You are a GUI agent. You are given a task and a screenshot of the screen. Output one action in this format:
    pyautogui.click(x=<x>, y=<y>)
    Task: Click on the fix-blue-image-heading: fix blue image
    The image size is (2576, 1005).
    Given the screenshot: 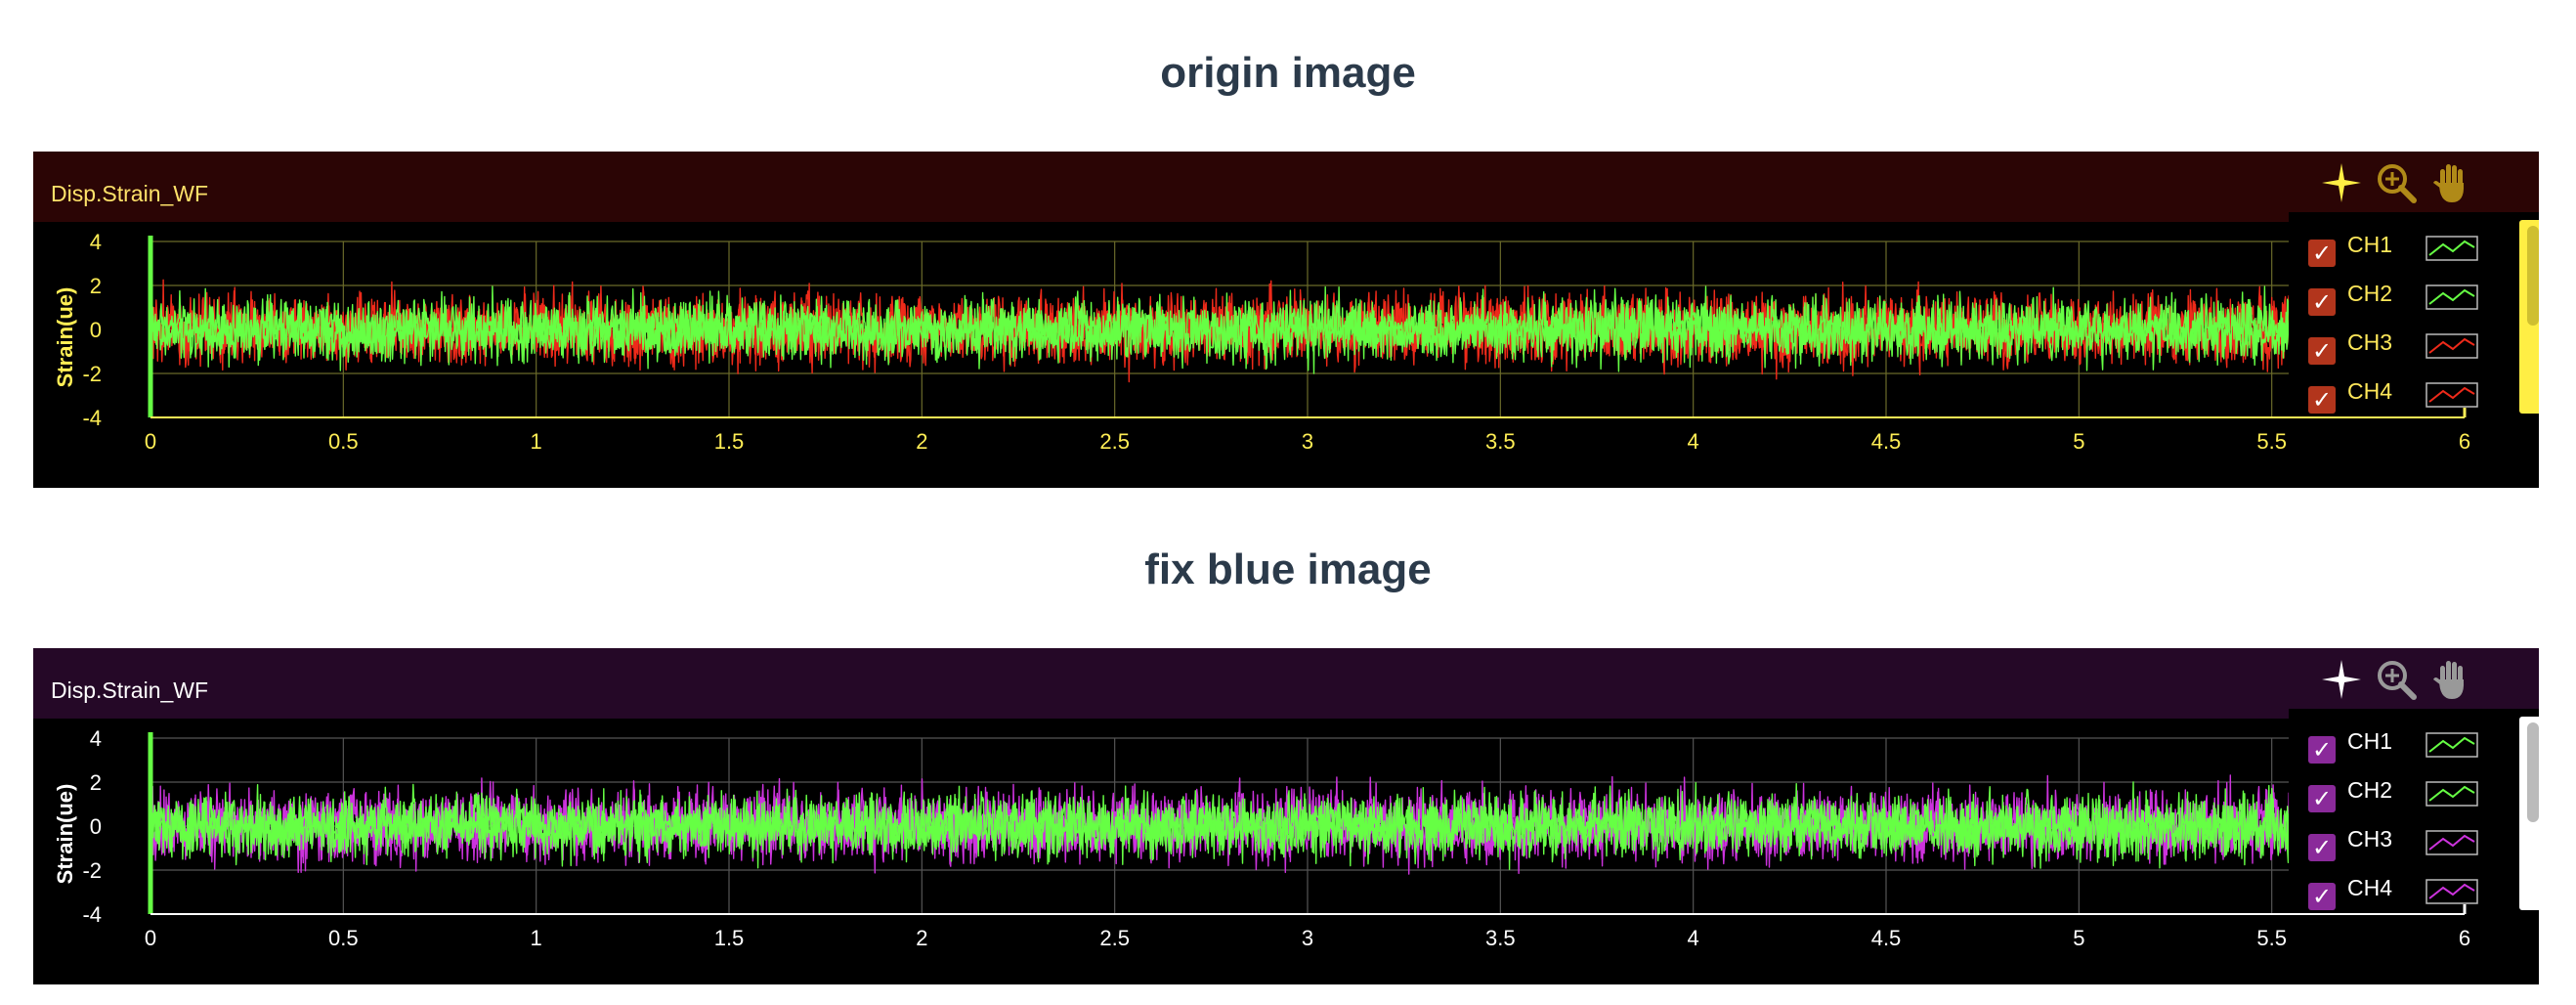 What is the action you would take?
    pyautogui.click(x=1288, y=570)
    